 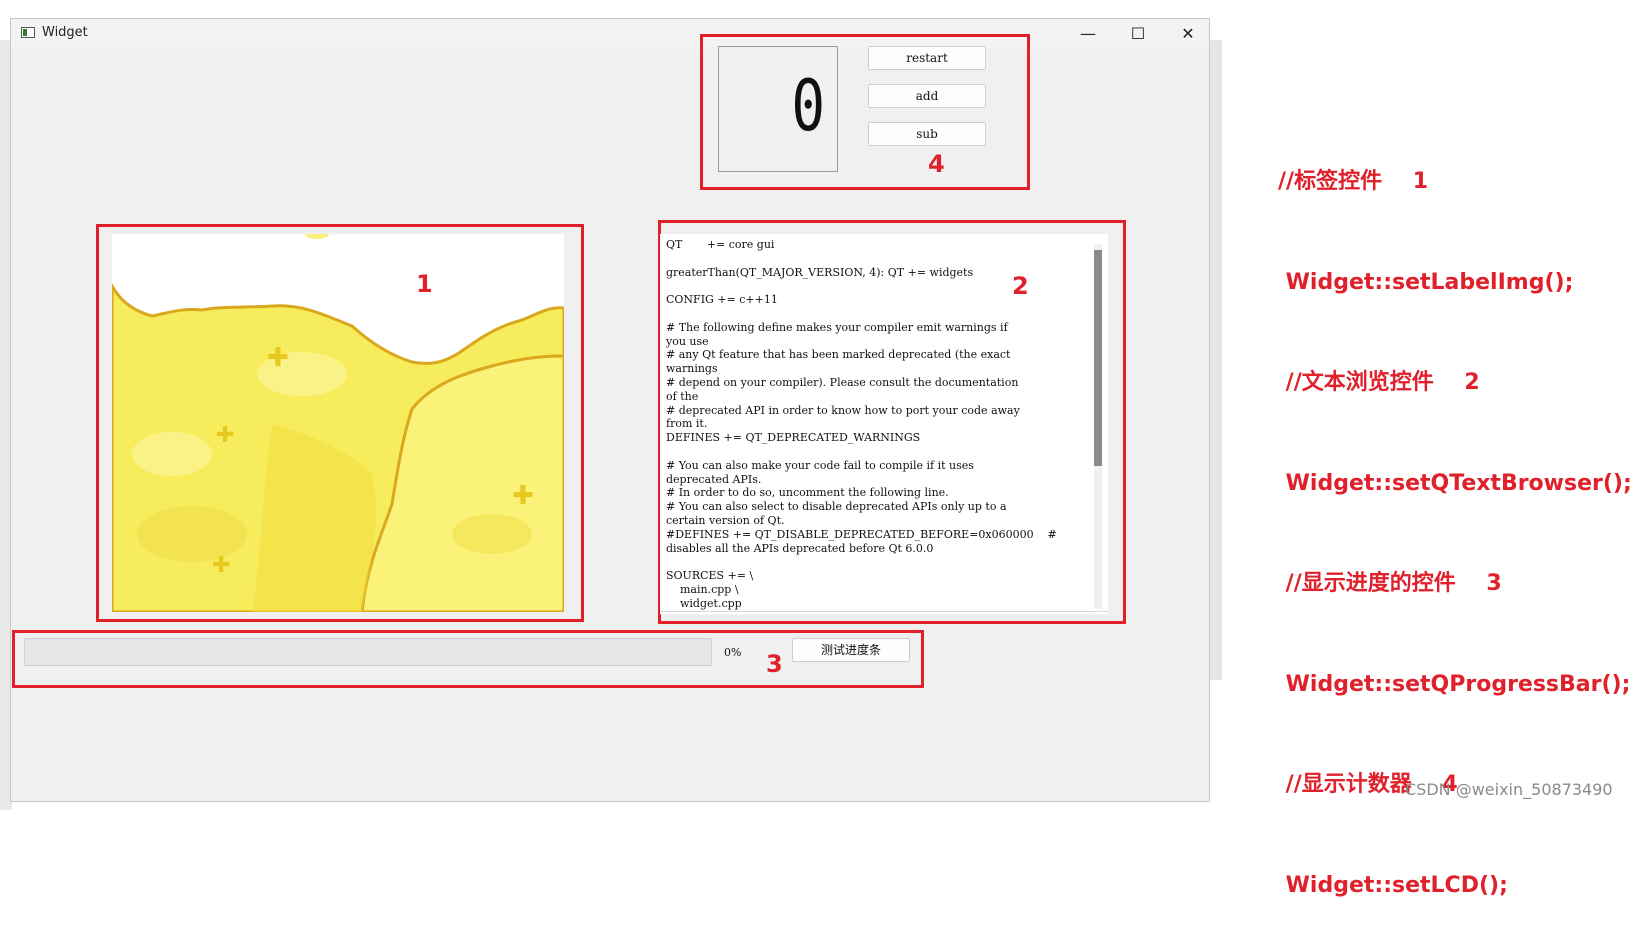 What do you see at coordinates (65, 32) in the screenshot?
I see `window-title: Widget` at bounding box center [65, 32].